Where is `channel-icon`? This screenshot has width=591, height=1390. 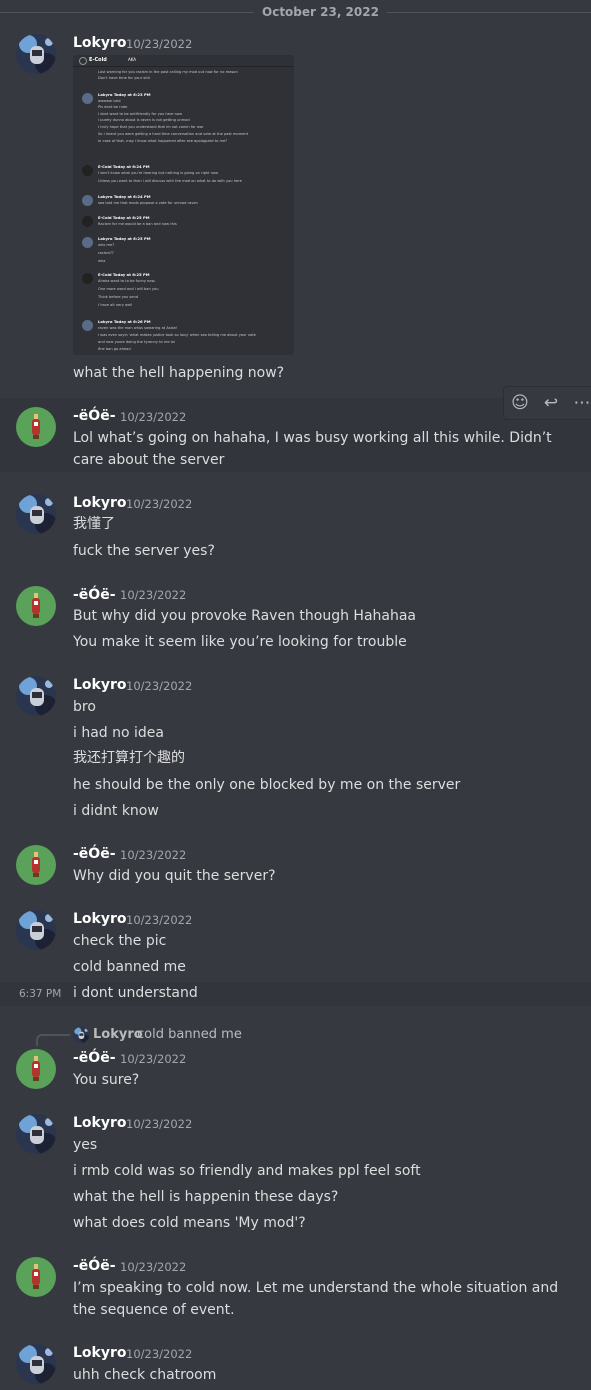
channel-icon is located at coordinates (83, 61).